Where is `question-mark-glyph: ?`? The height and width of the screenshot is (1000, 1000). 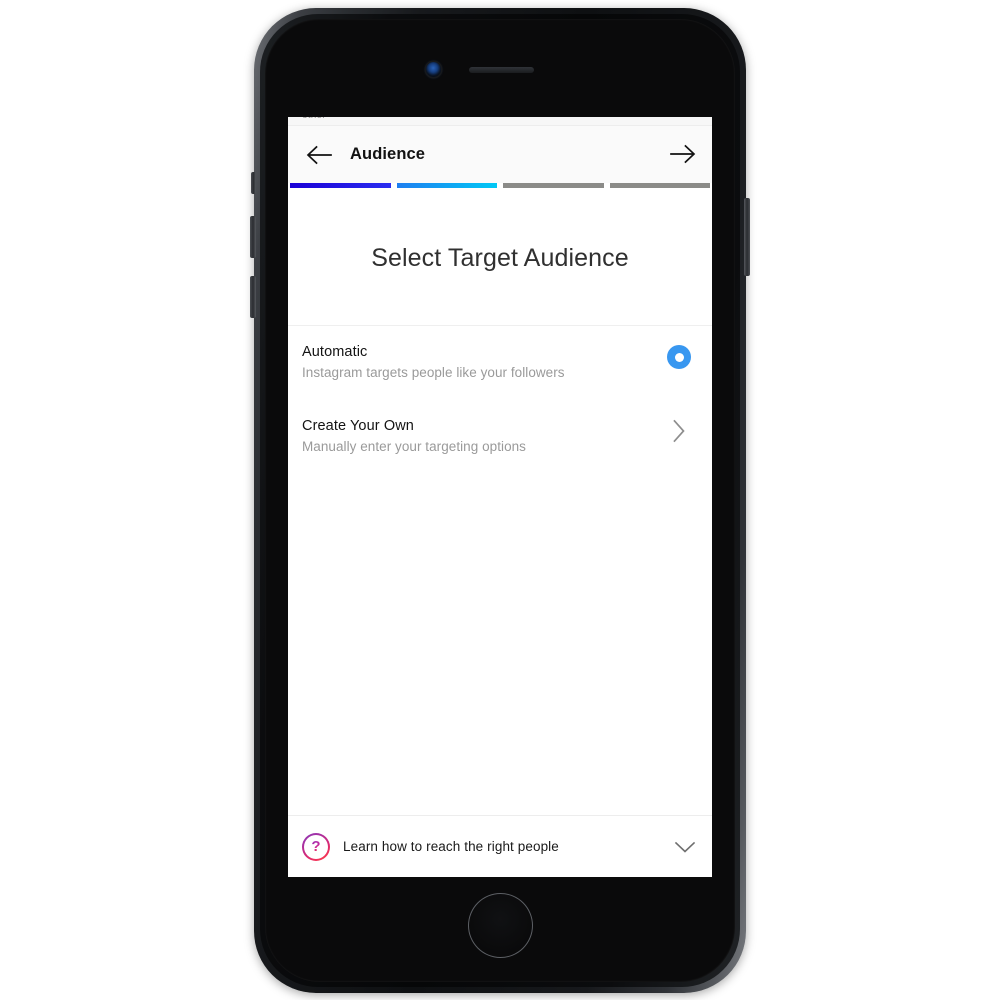 question-mark-glyph: ? is located at coordinates (316, 846).